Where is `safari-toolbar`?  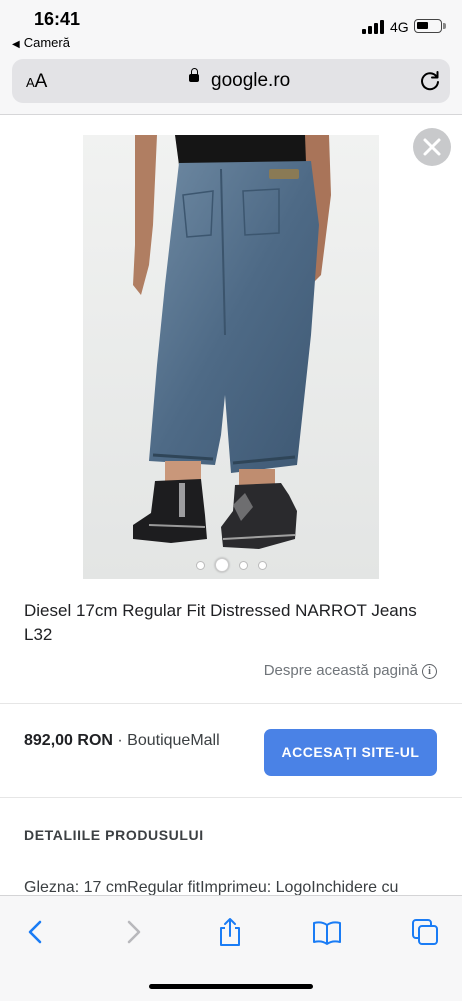 safari-toolbar is located at coordinates (231, 948).